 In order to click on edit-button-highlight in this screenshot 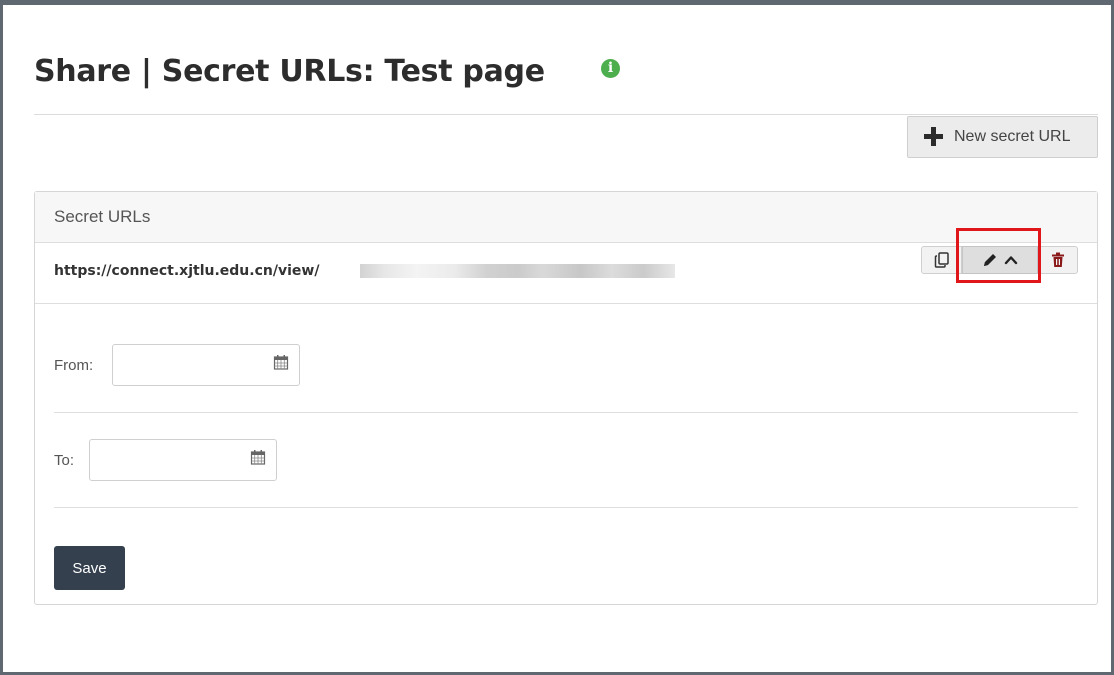, I will do `click(998, 255)`.